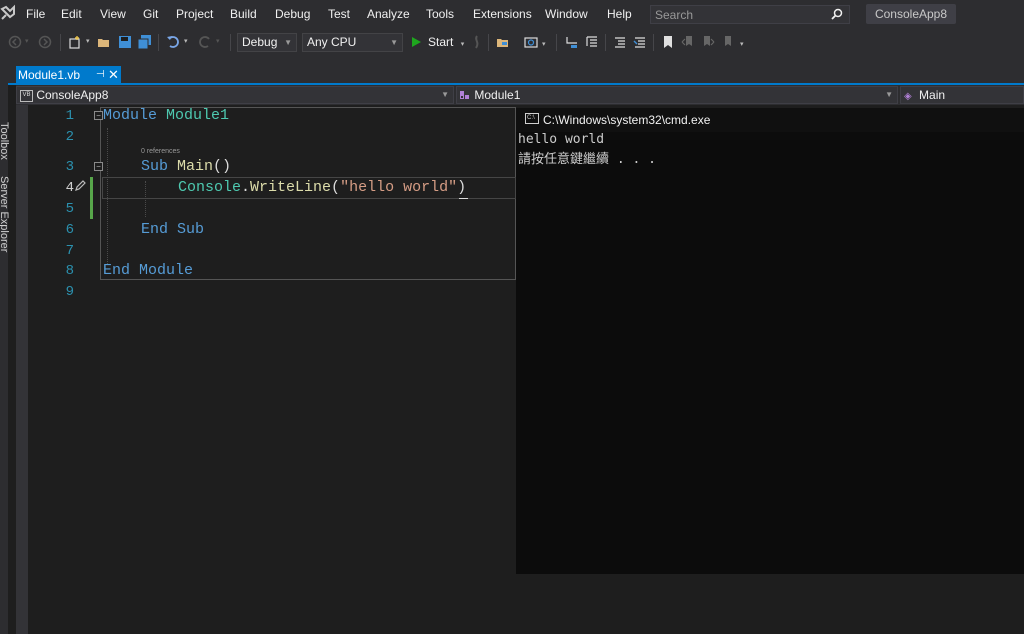 This screenshot has height=634, width=1024. I want to click on toolbox-tab: Toolbox, so click(5, 141).